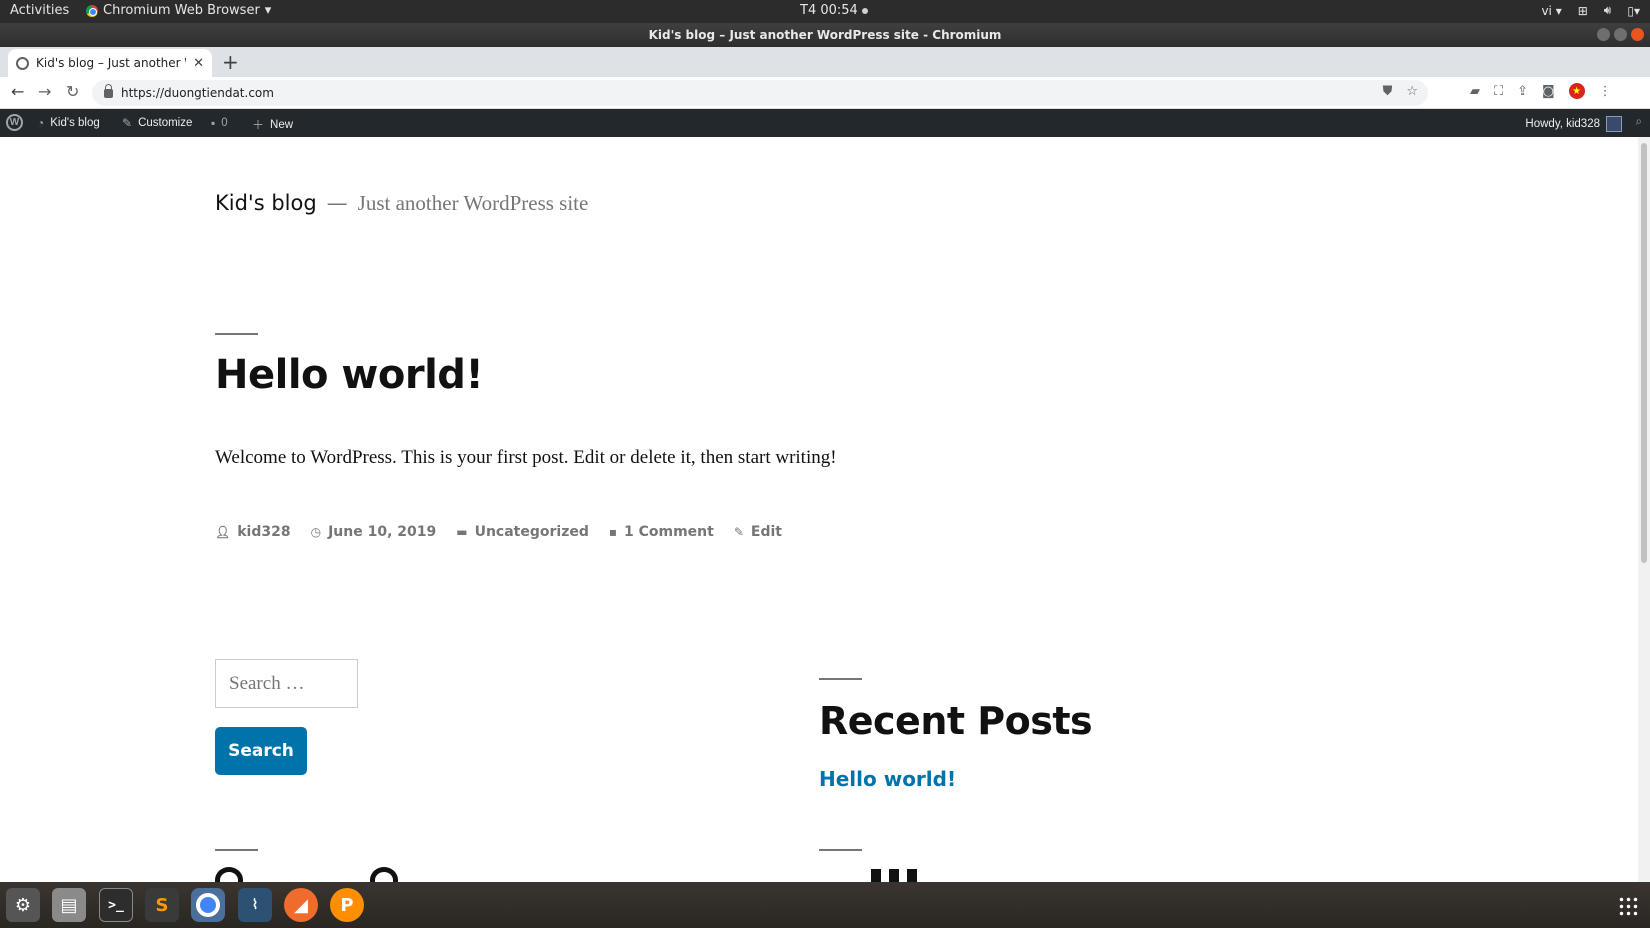 The height and width of the screenshot is (928, 1650). What do you see at coordinates (1628, 906) in the screenshot?
I see `show-applications-icon` at bounding box center [1628, 906].